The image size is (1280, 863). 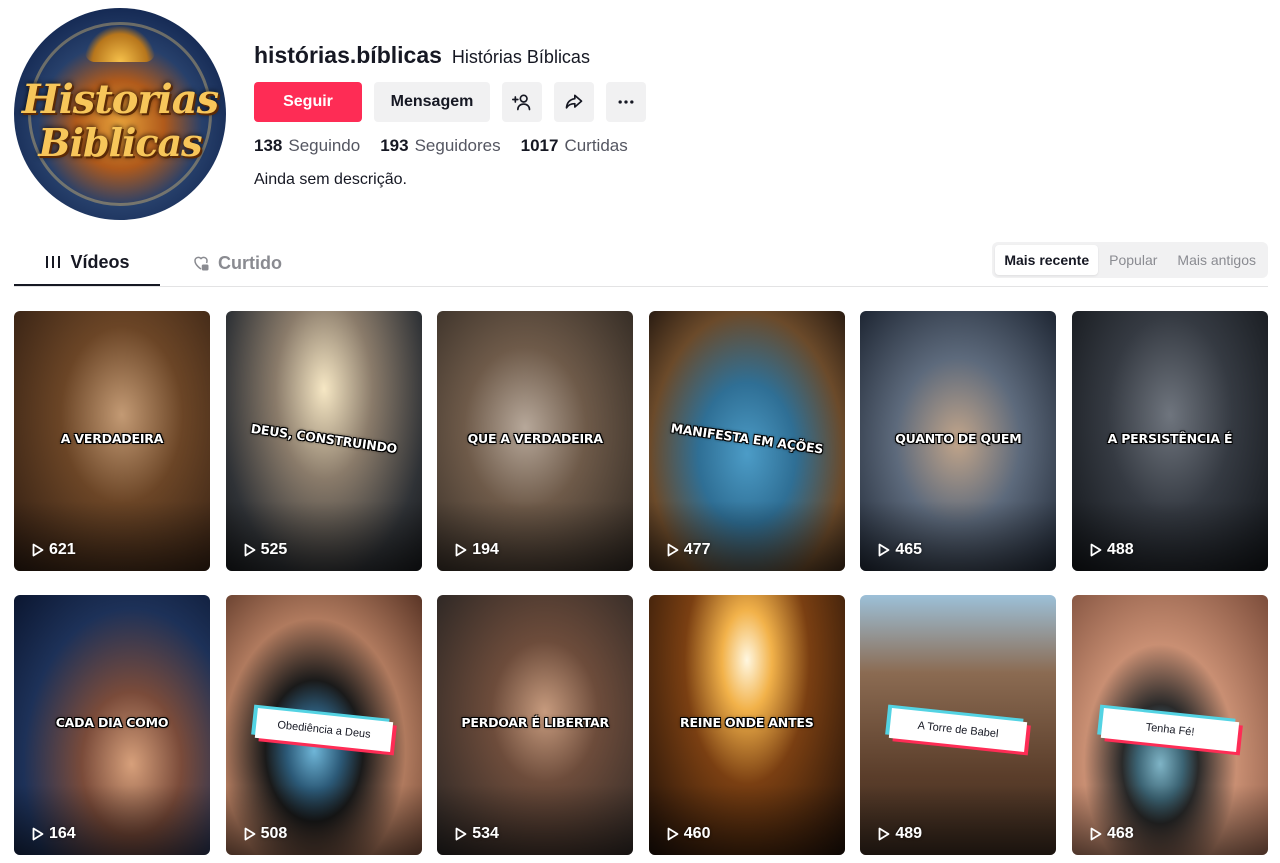 I want to click on follow-button: Seguir, so click(x=308, y=102).